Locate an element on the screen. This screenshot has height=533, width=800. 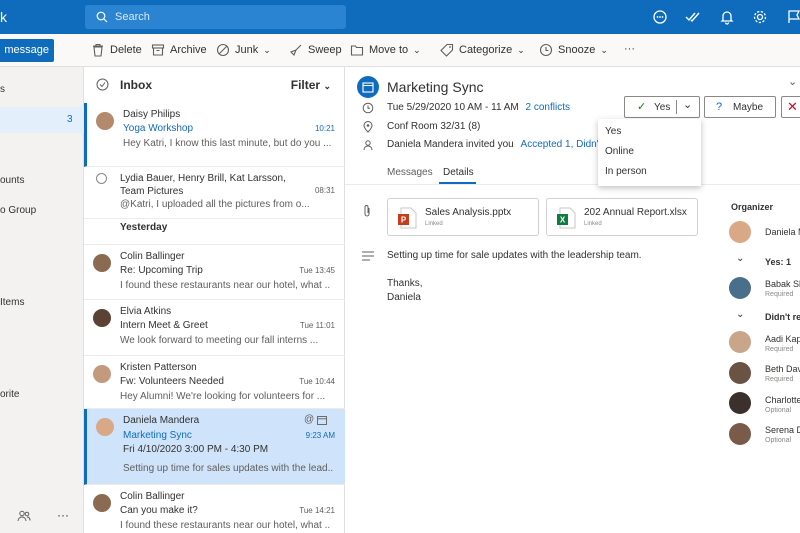
folder-item: o Group is located at coordinates (18, 210).